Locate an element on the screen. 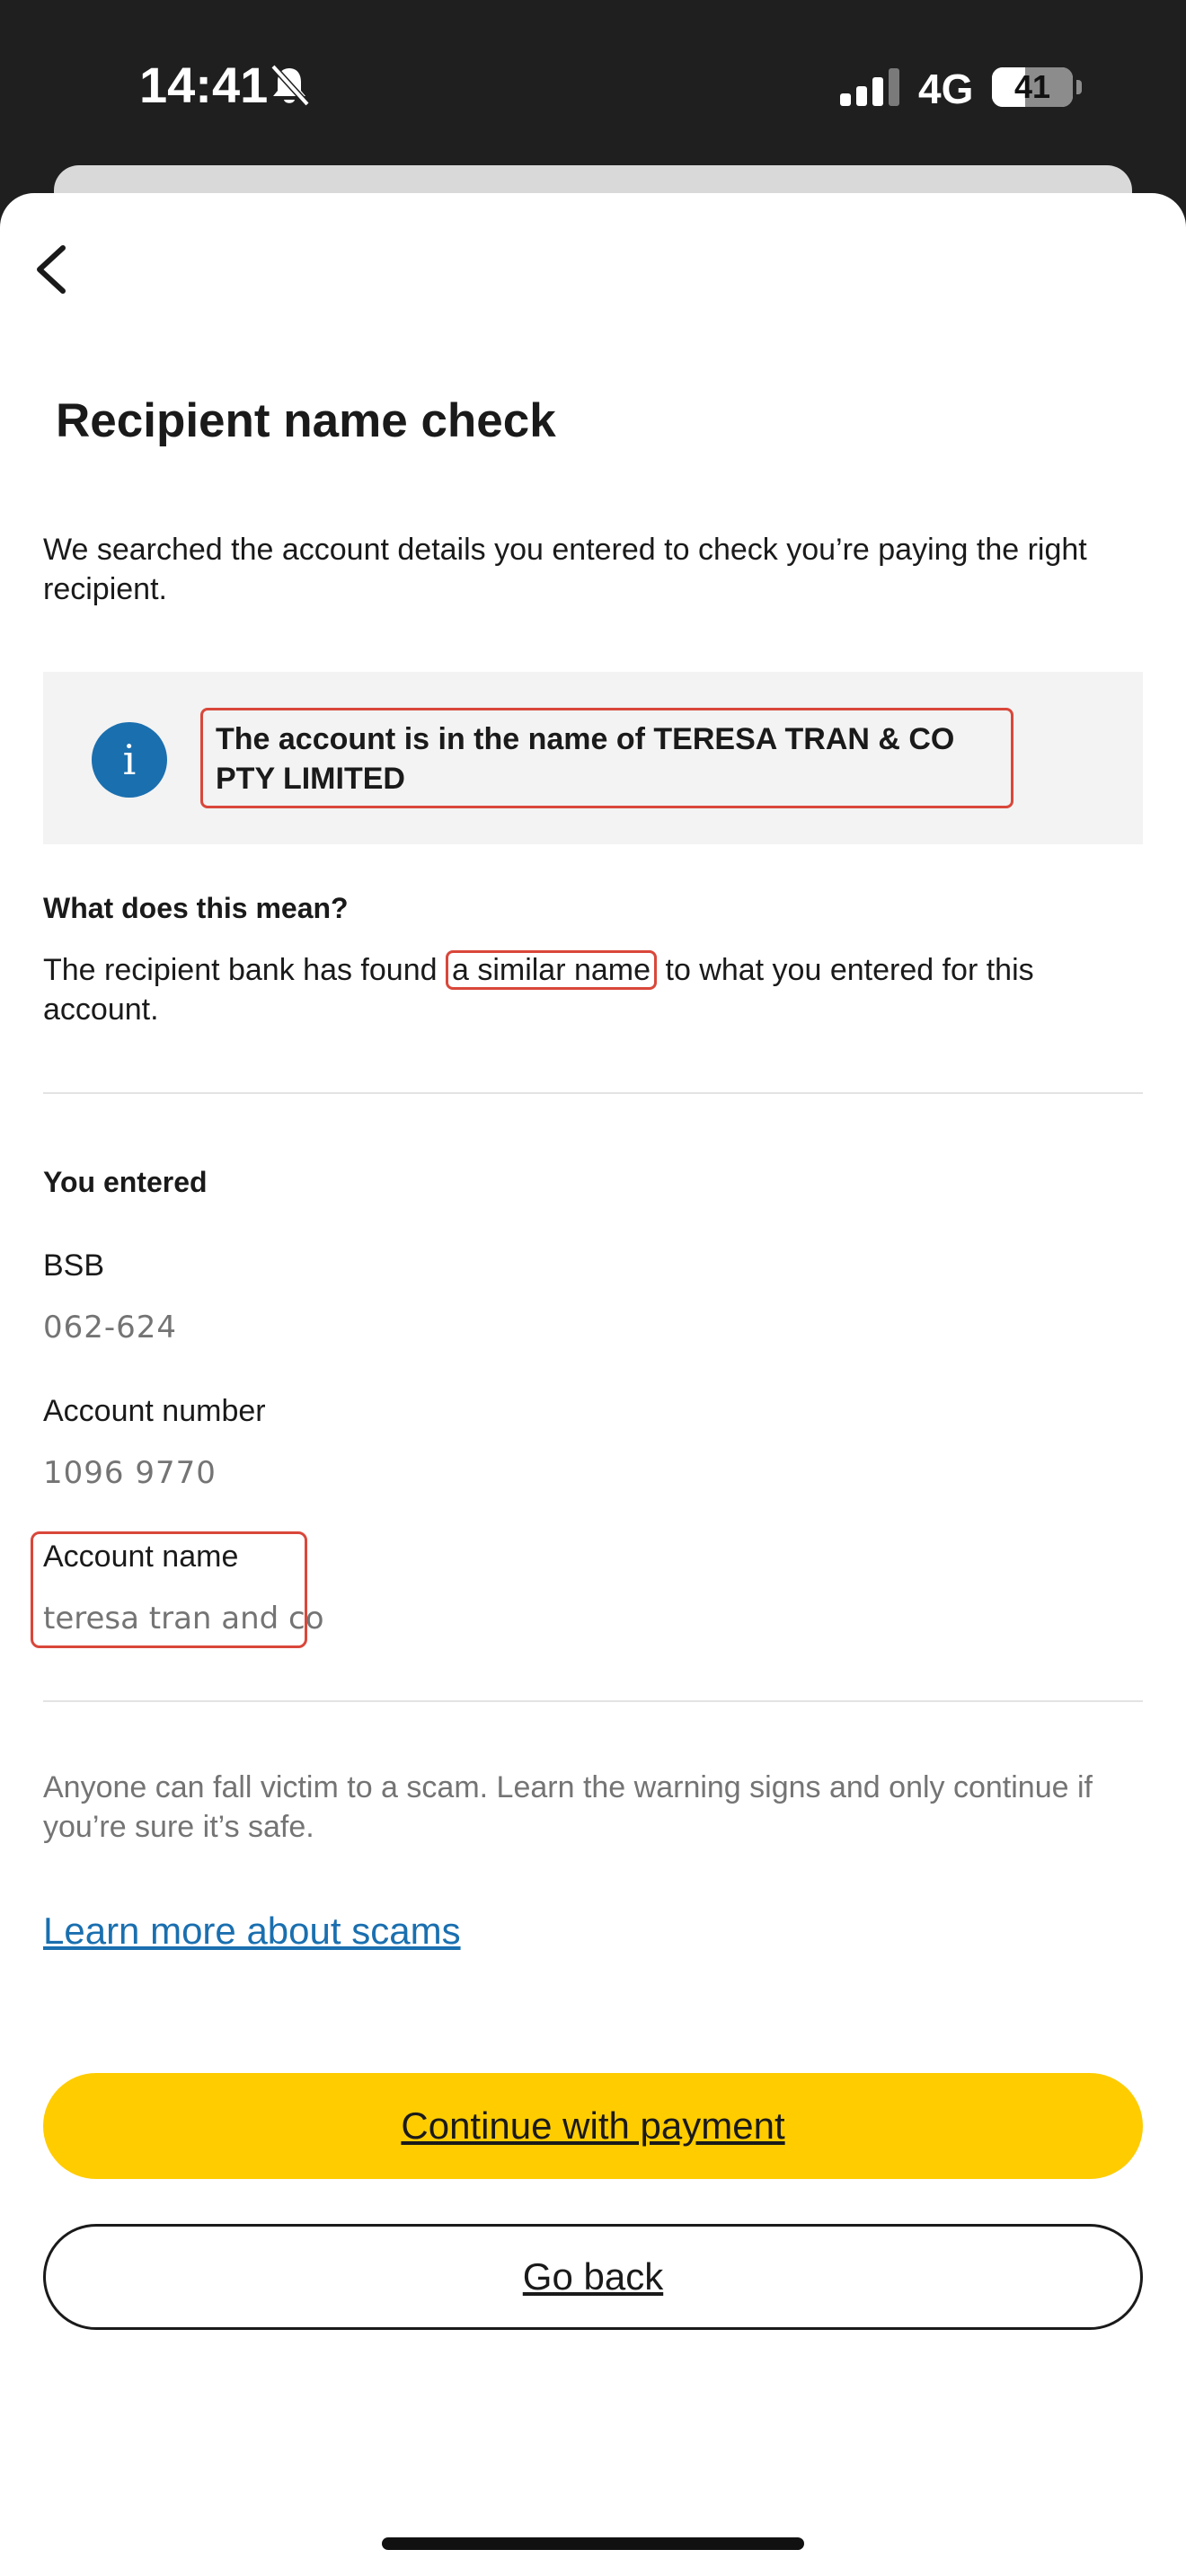 The height and width of the screenshot is (2576, 1186). info-icon: i is located at coordinates (129, 760).